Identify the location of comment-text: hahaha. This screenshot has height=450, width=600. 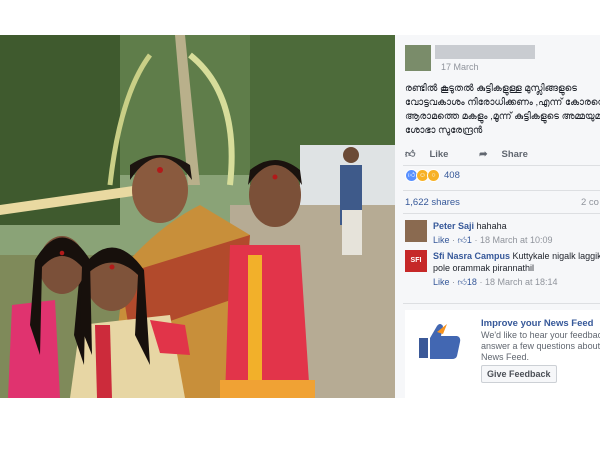
(491, 226).